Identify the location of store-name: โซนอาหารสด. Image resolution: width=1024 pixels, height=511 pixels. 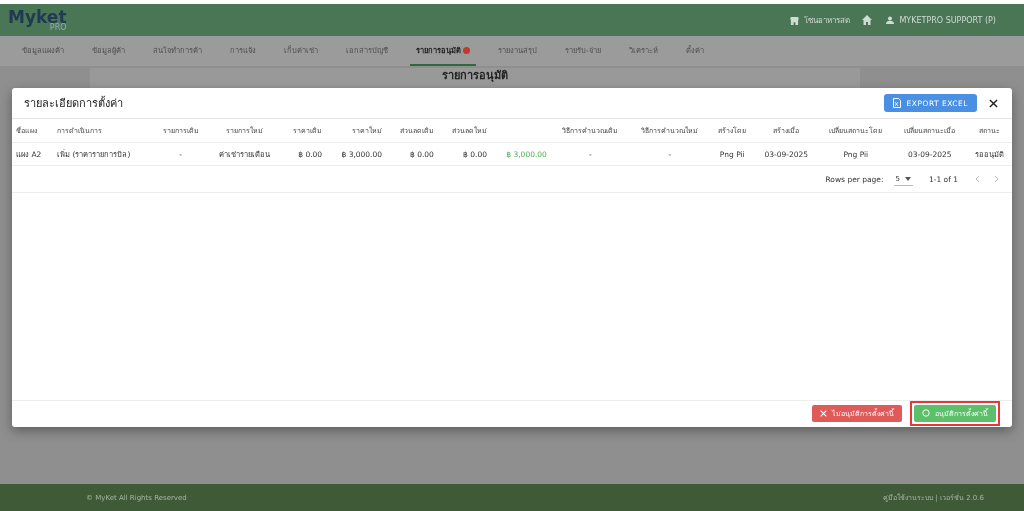
(827, 20).